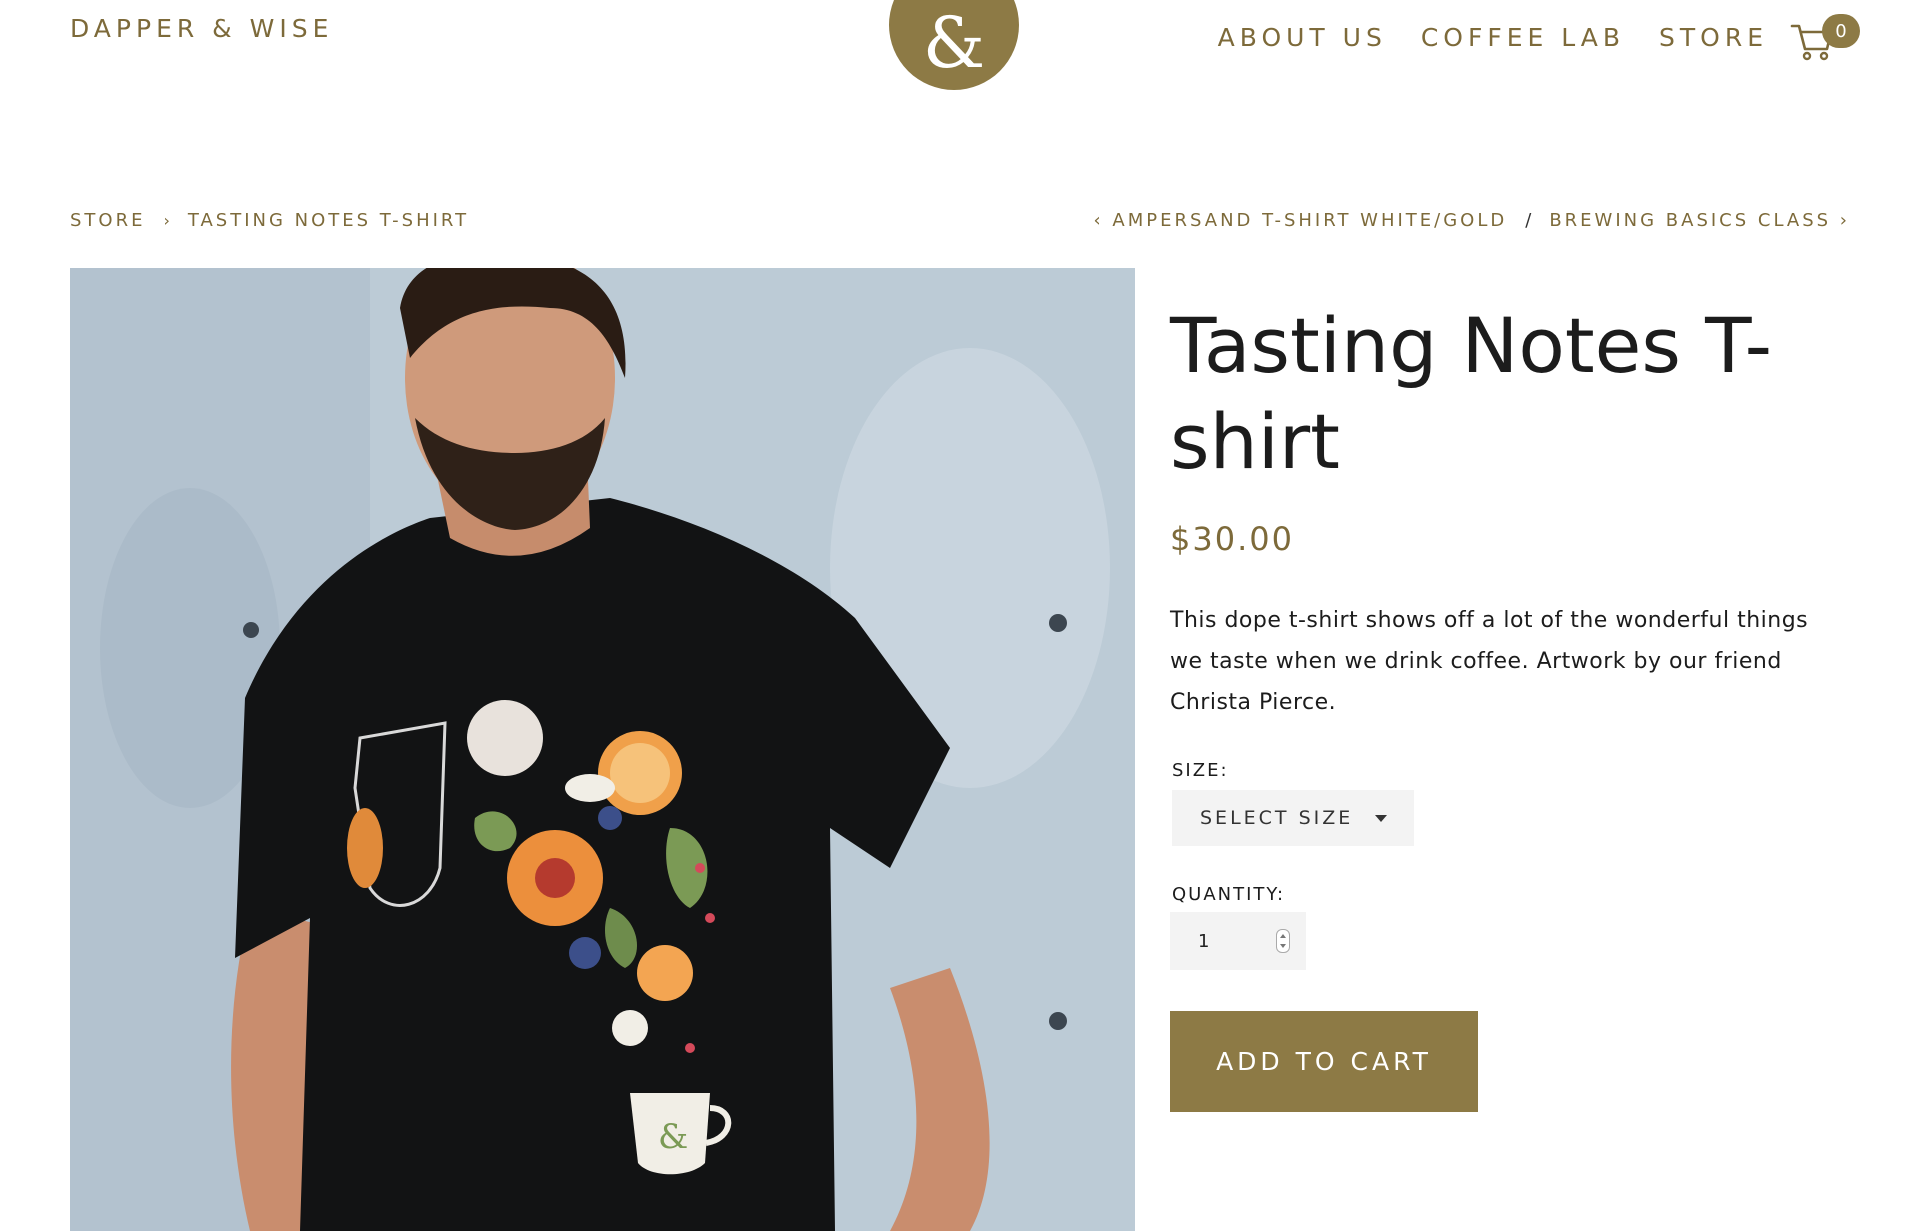  I want to click on ampersand-logo-icon: &, so click(954, 43).